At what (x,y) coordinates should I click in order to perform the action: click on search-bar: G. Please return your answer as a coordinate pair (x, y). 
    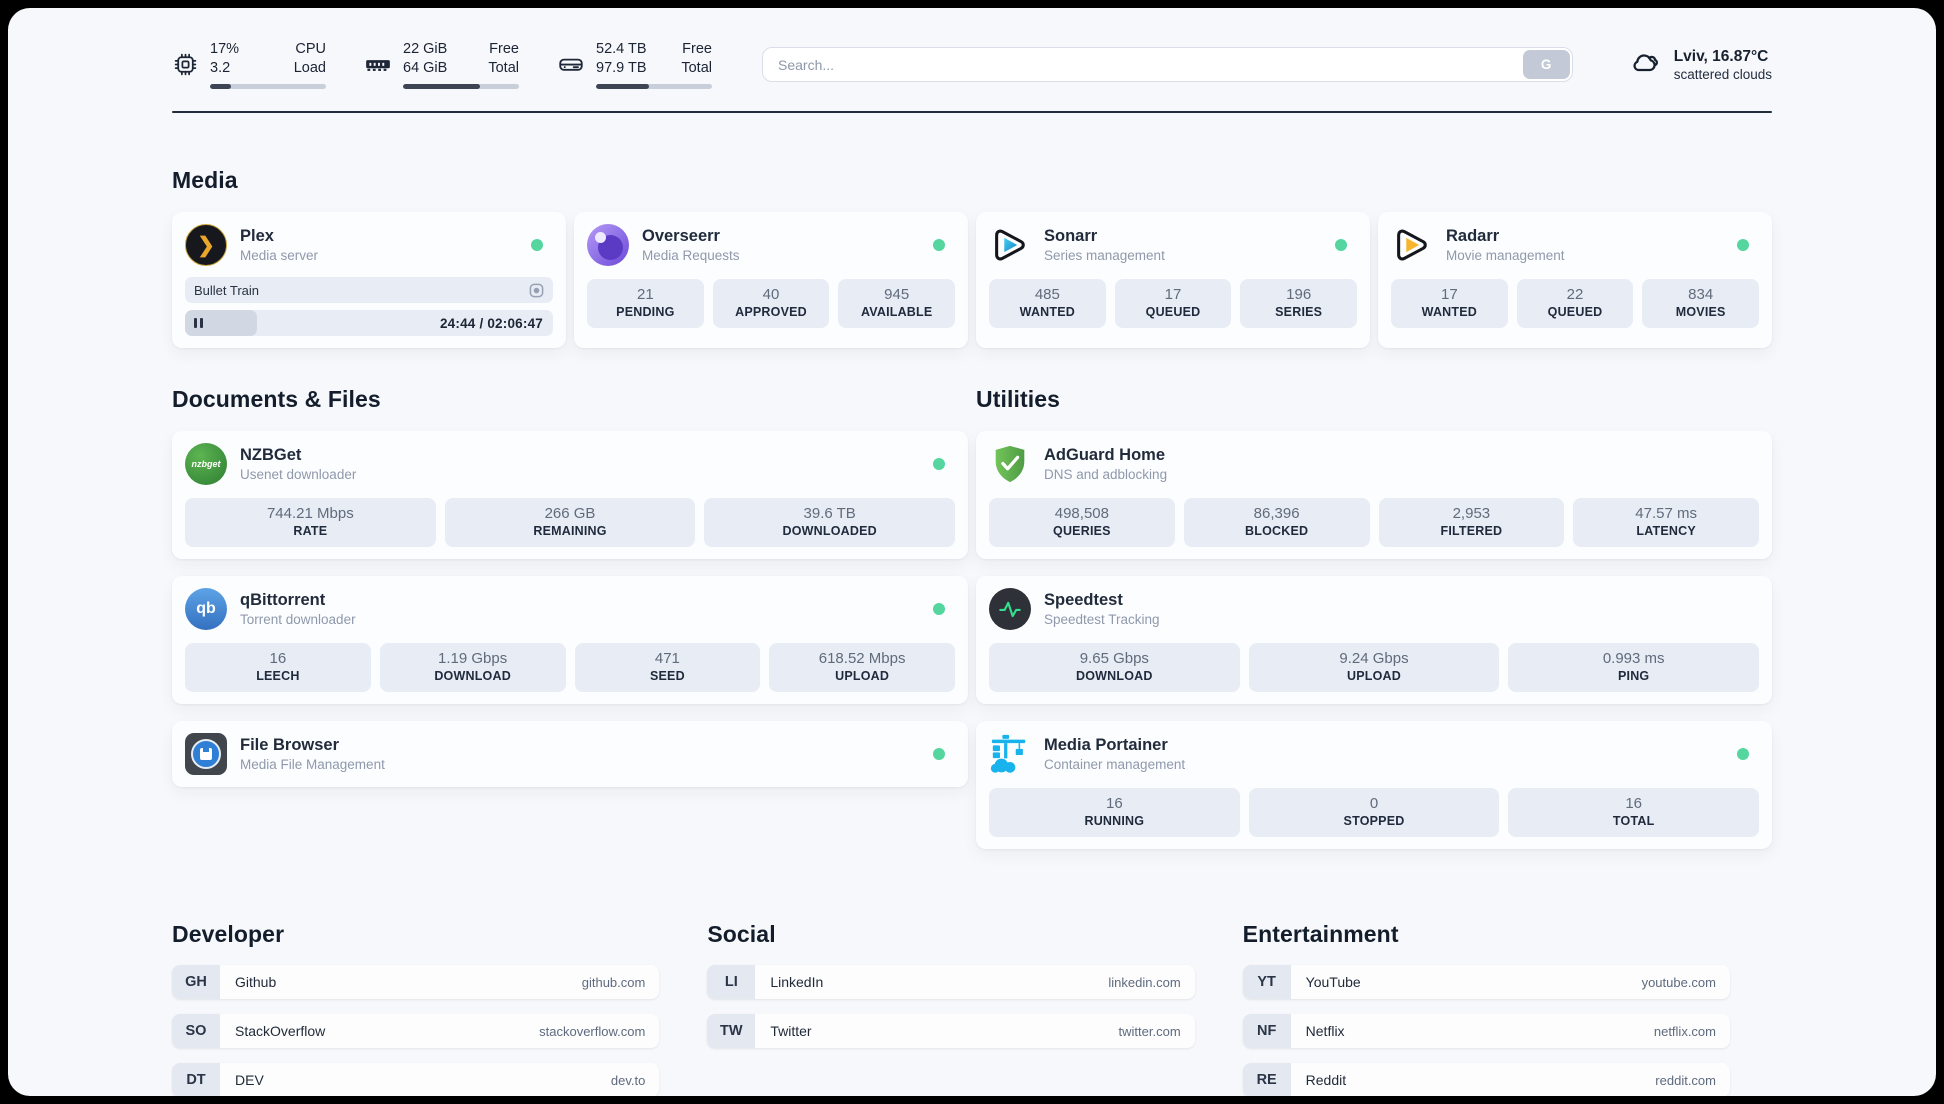
    Looking at the image, I should click on (1167, 64).